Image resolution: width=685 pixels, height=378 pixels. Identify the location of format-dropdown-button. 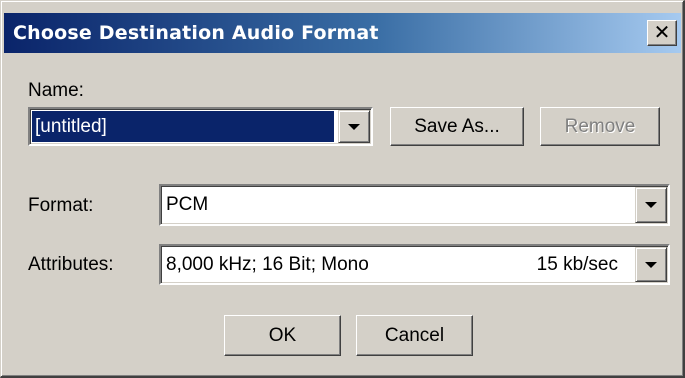
(651, 205).